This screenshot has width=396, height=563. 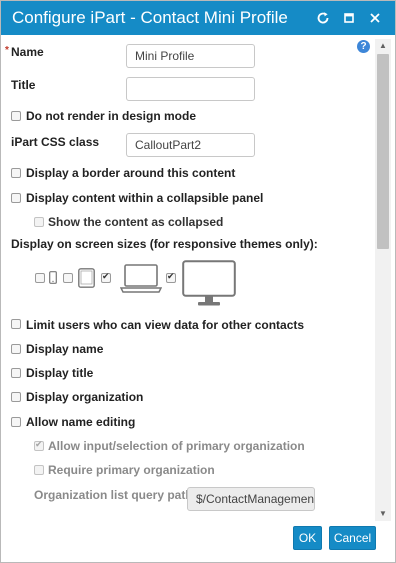 I want to click on allow-primary-org-checkbox, so click(x=39, y=445).